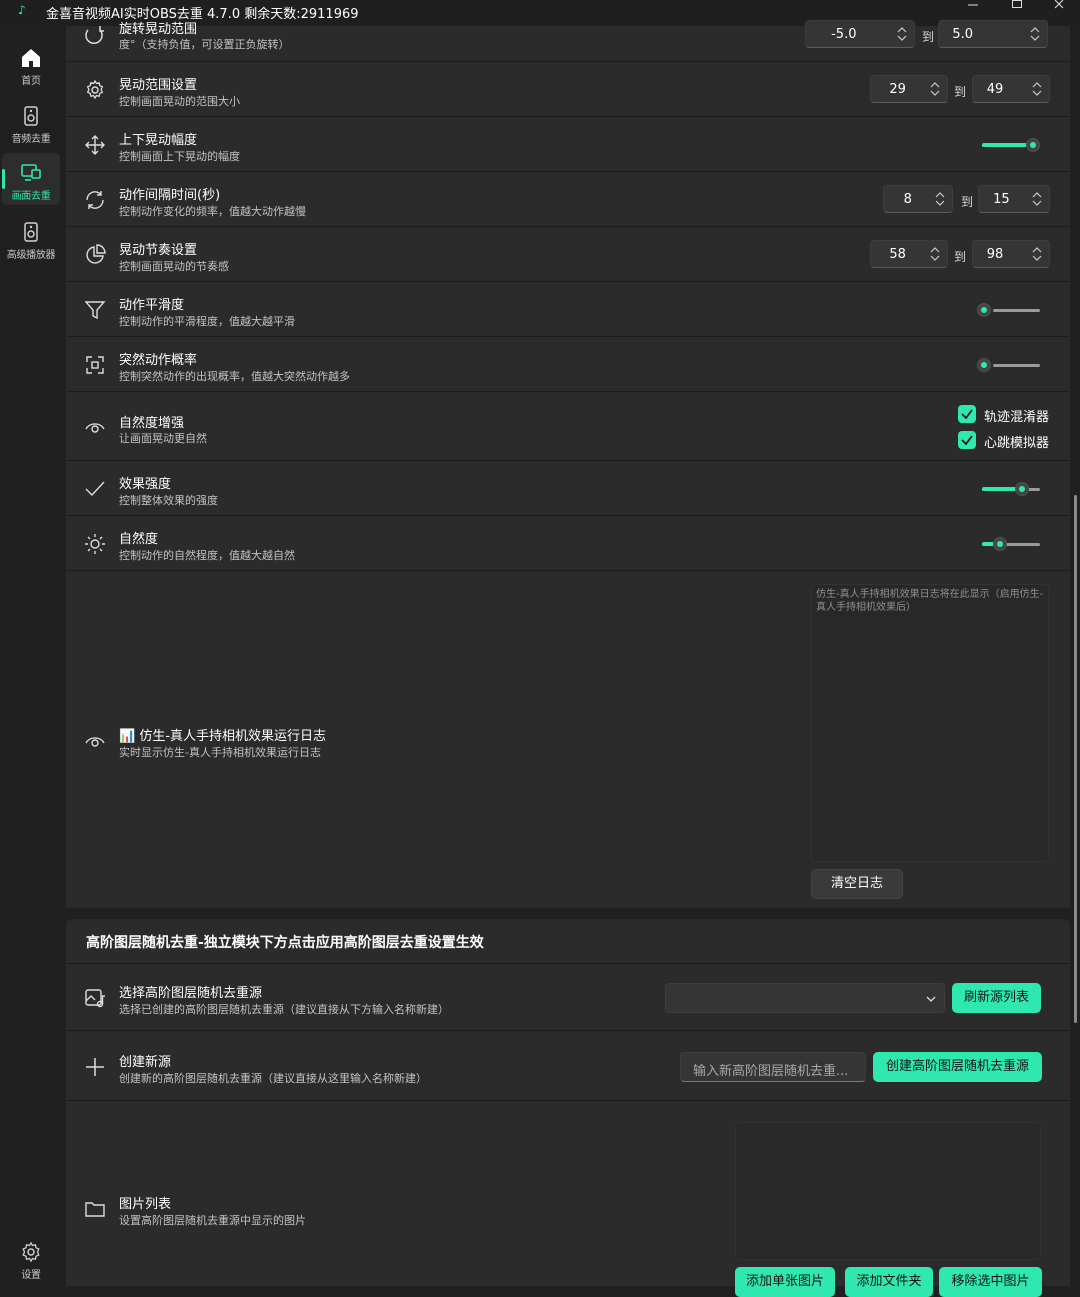  Describe the element at coordinates (31, 238) in the screenshot. I see `sidebar-item-player: 高级播放器` at that location.